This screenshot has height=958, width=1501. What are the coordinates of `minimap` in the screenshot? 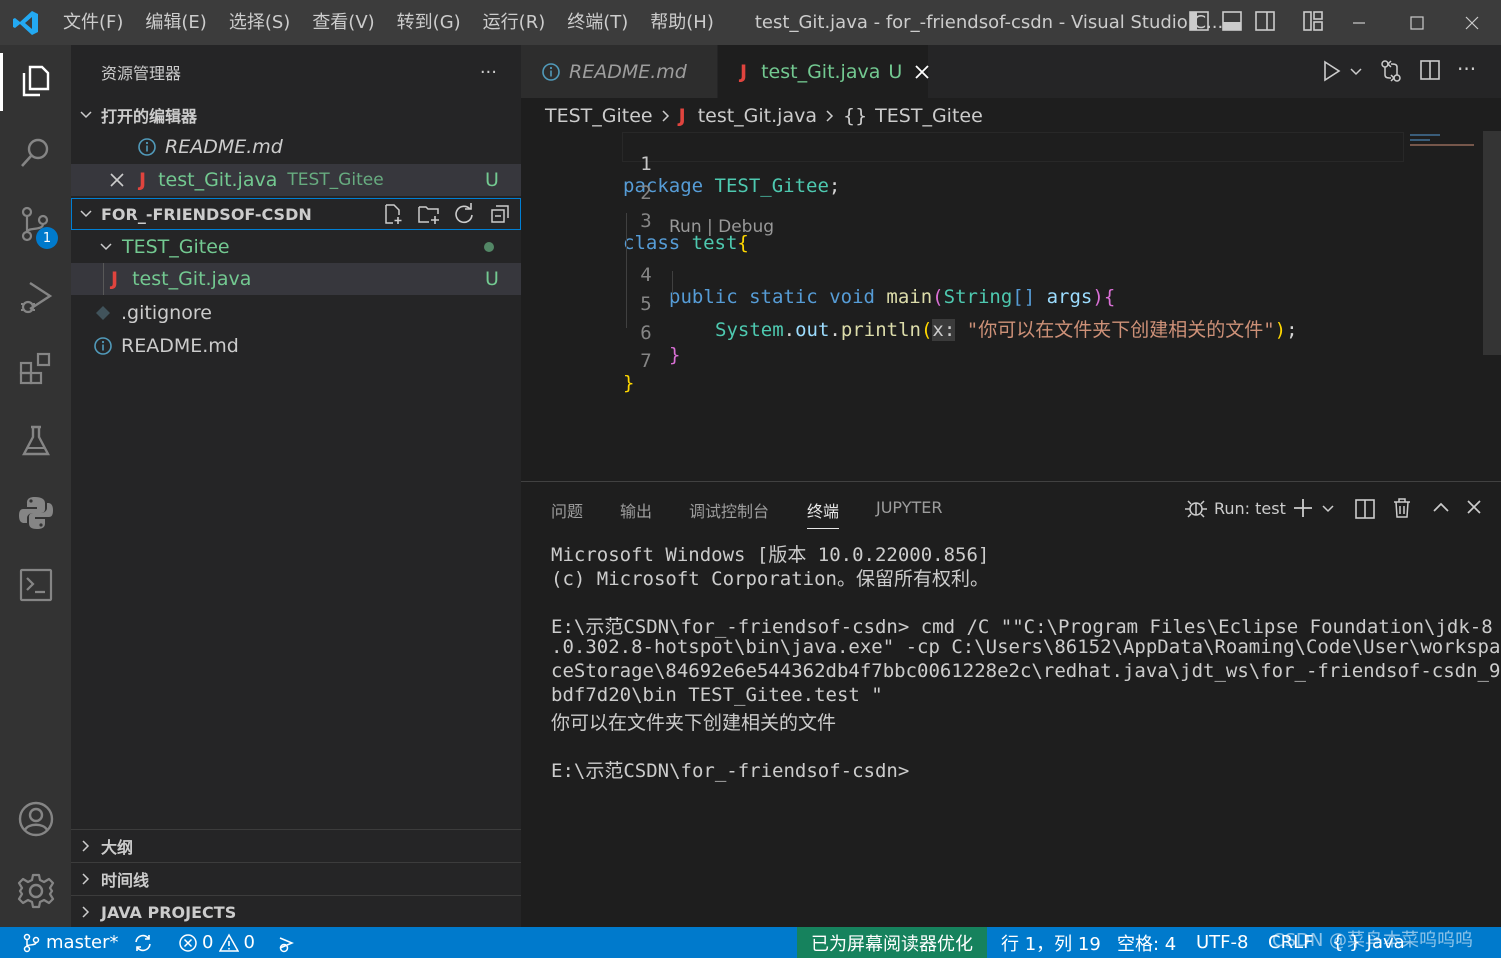 It's located at (1445, 140).